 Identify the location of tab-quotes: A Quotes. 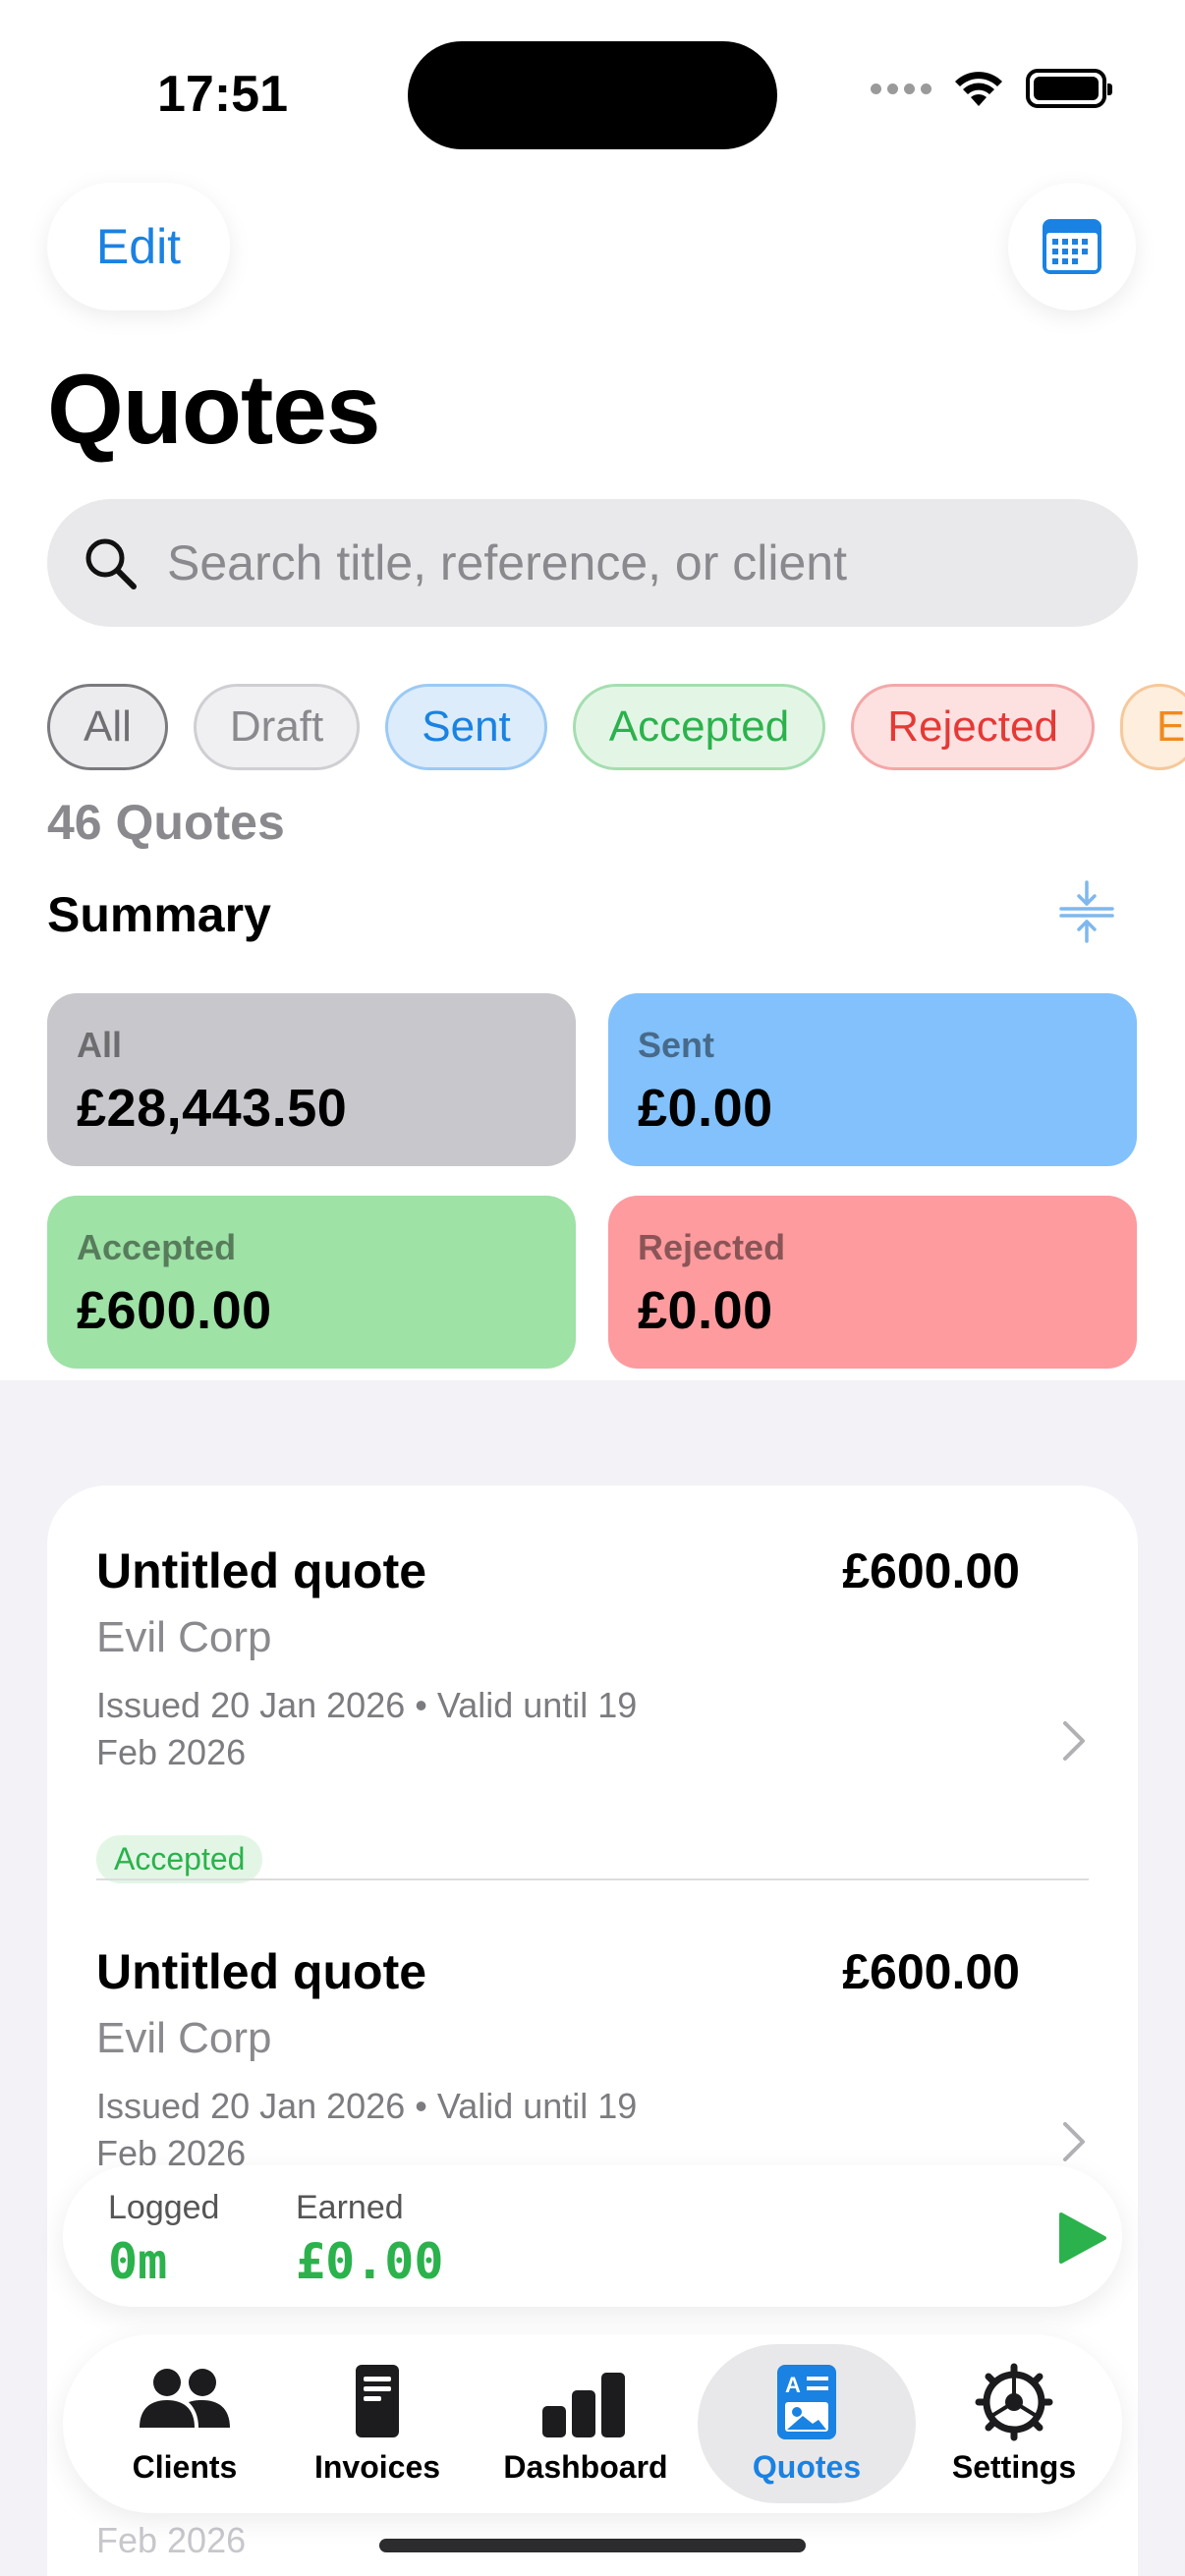
(807, 2423).